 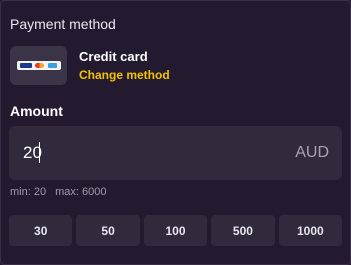 I want to click on change-method-link: Change method, so click(x=124, y=75).